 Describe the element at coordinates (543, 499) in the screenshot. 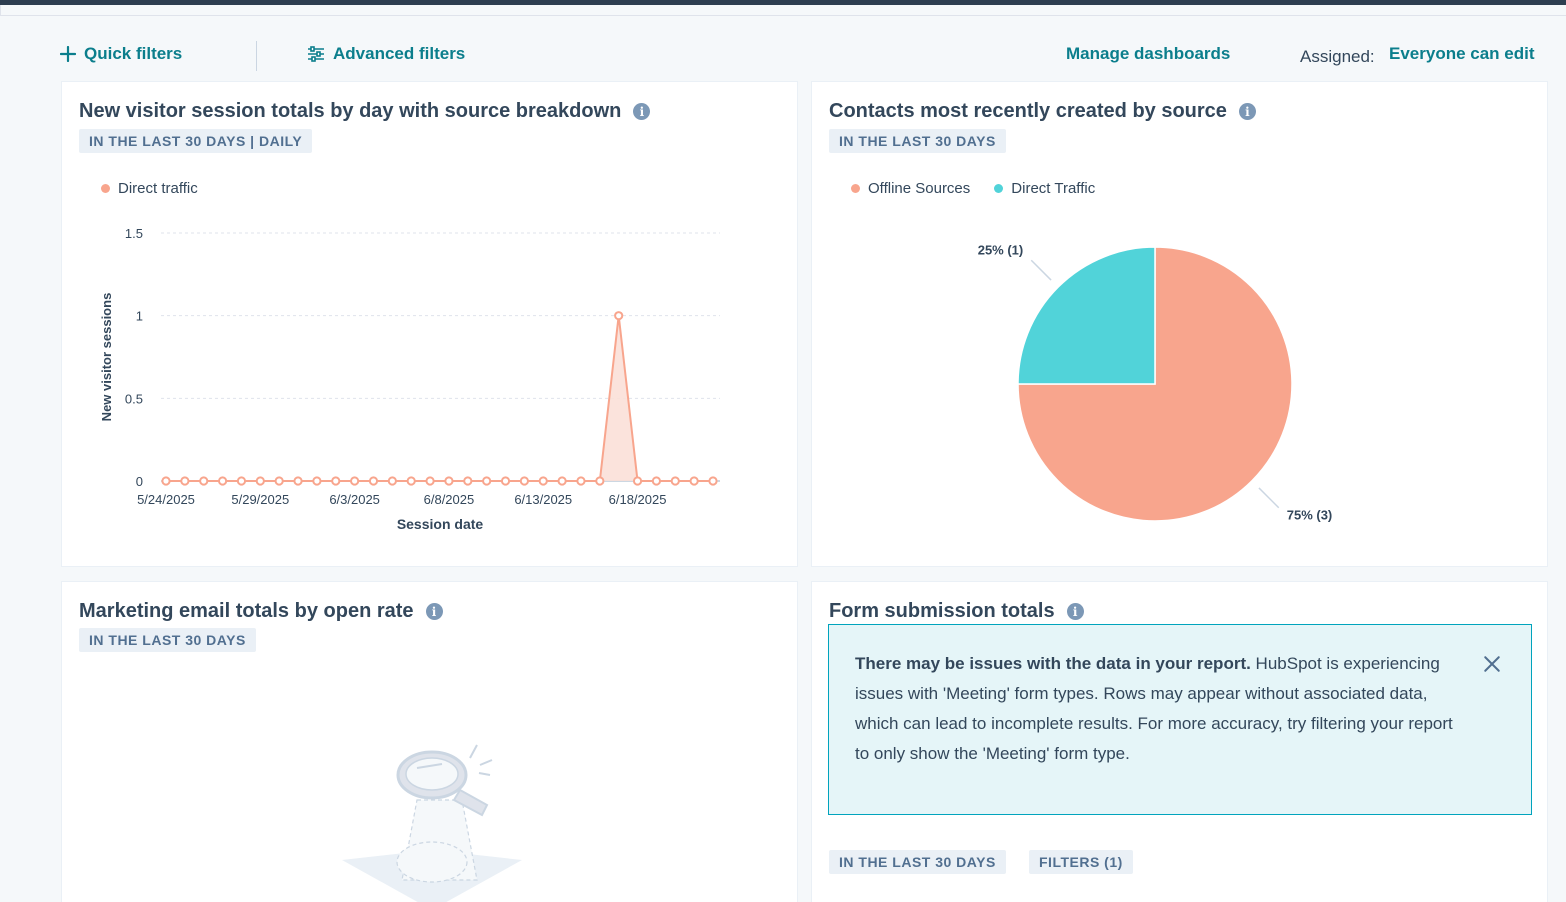

I see `x-tick-label: 6/13/2025` at that location.